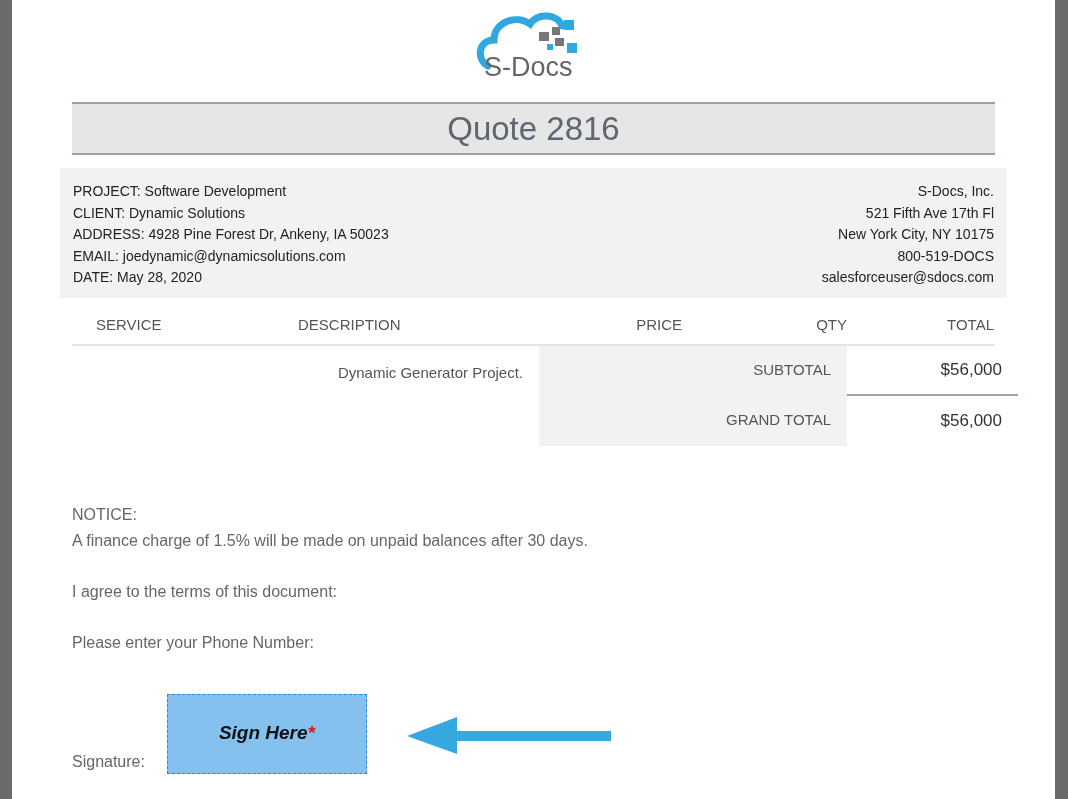  I want to click on company-detail: S-Docs, Inc., so click(955, 191).